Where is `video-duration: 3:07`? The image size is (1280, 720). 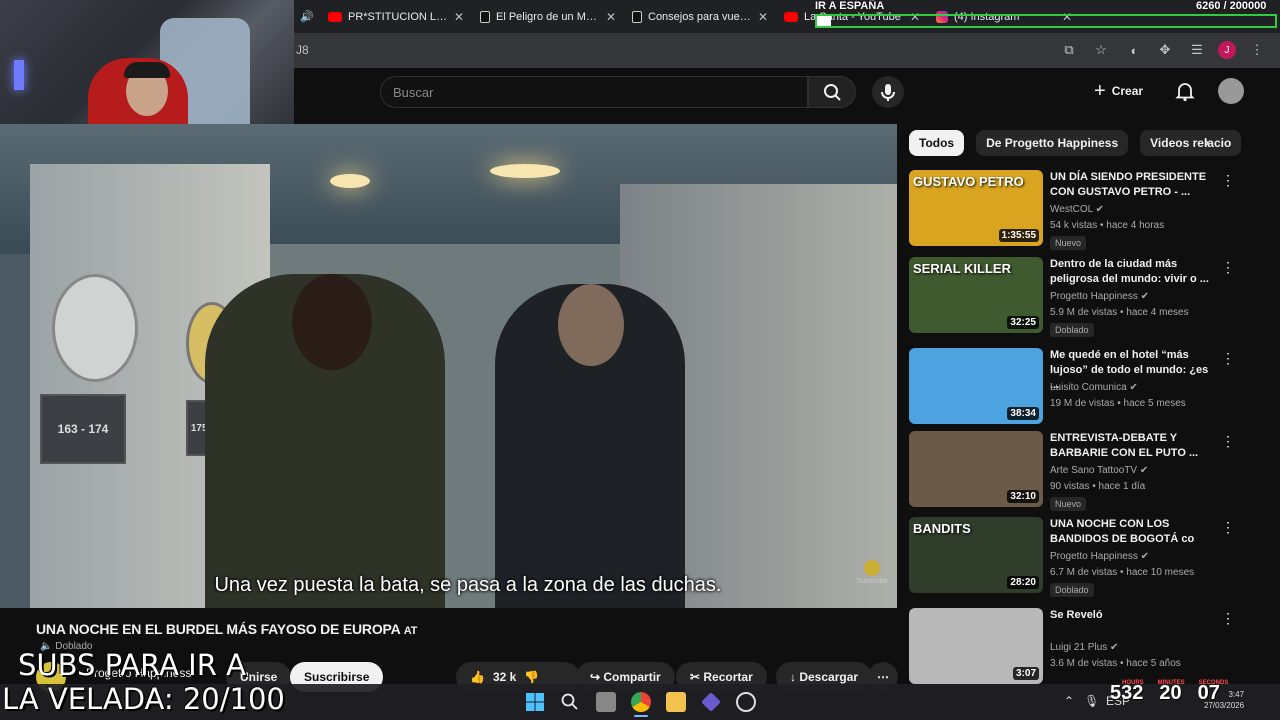 video-duration: 3:07 is located at coordinates (1025, 673).